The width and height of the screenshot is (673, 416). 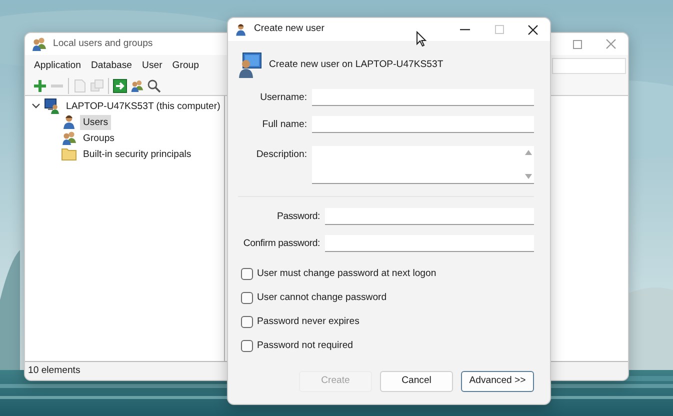 I want to click on user-computer-icon, so click(x=250, y=65).